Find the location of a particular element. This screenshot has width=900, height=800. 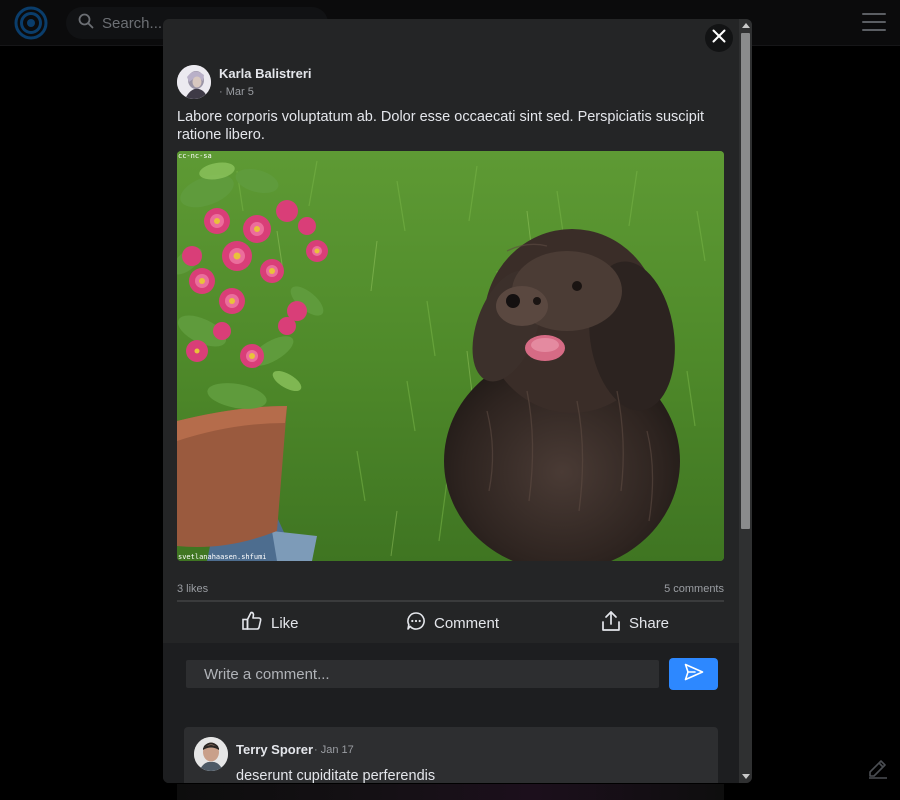

comment-bubble-icon is located at coordinates (416, 623).